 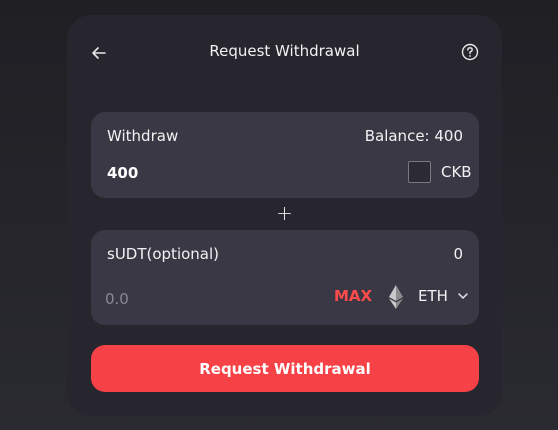 What do you see at coordinates (122, 173) in the screenshot?
I see `withdraw-amount: 400` at bounding box center [122, 173].